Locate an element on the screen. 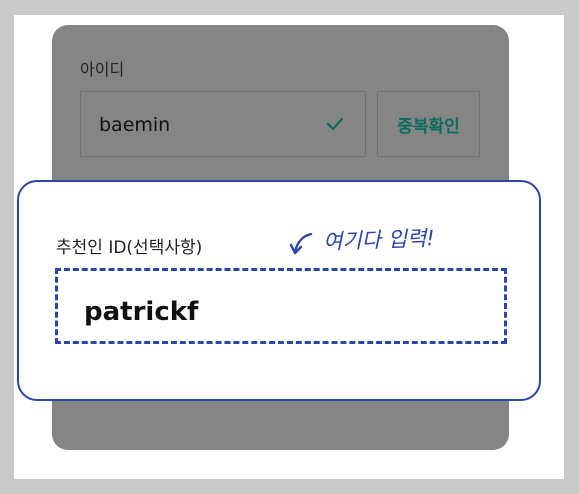  check-icon is located at coordinates (335, 124).